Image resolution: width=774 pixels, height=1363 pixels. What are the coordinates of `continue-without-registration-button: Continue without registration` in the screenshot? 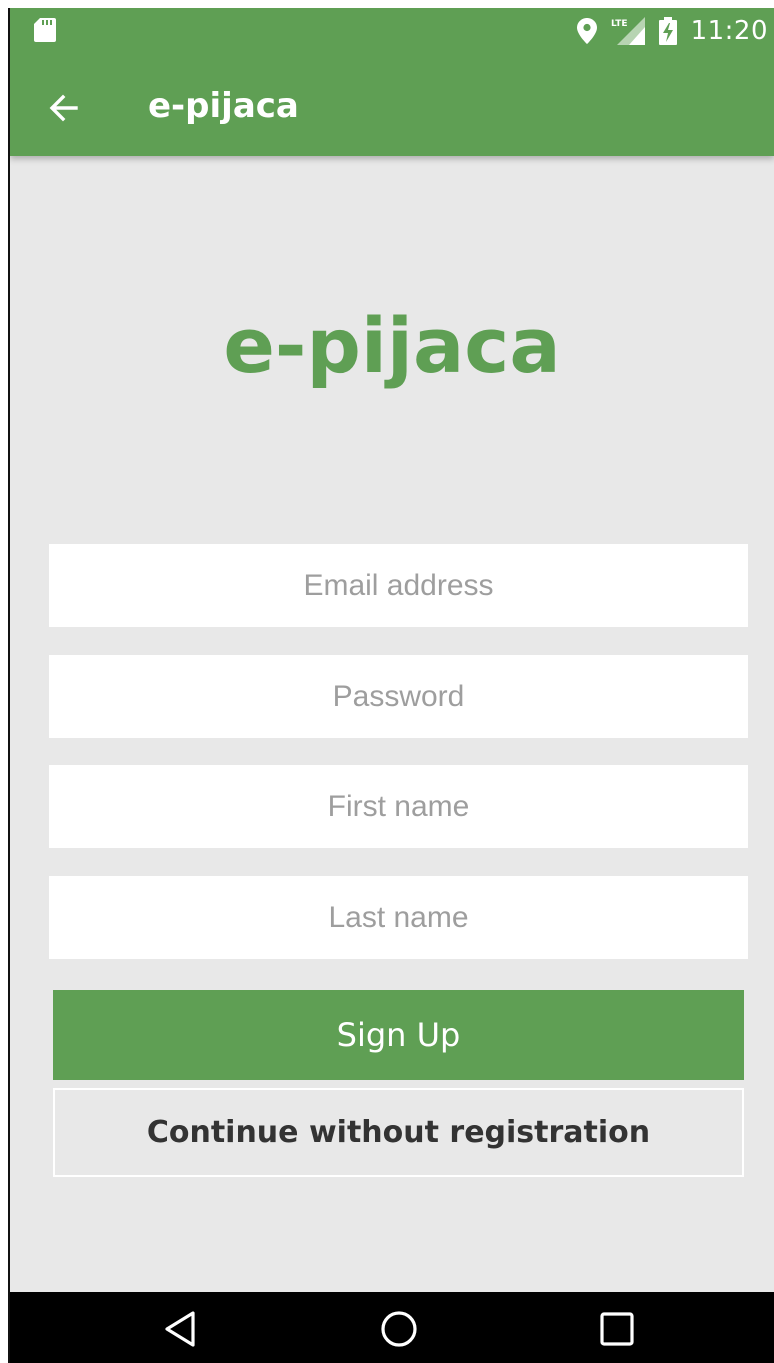 It's located at (398, 1132).